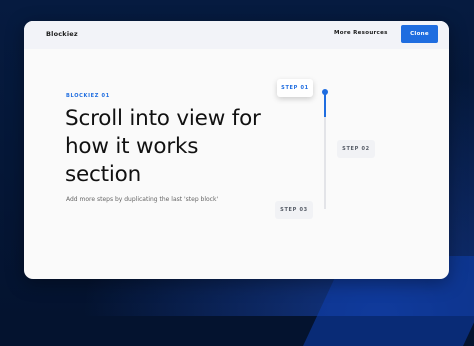 The width and height of the screenshot is (474, 346). Describe the element at coordinates (356, 149) in the screenshot. I see `step-02: STEP 02` at that location.